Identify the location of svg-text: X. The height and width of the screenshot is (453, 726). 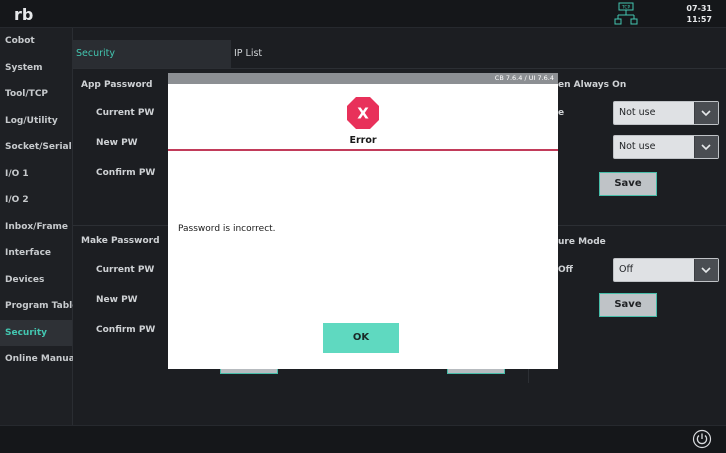
(363, 114).